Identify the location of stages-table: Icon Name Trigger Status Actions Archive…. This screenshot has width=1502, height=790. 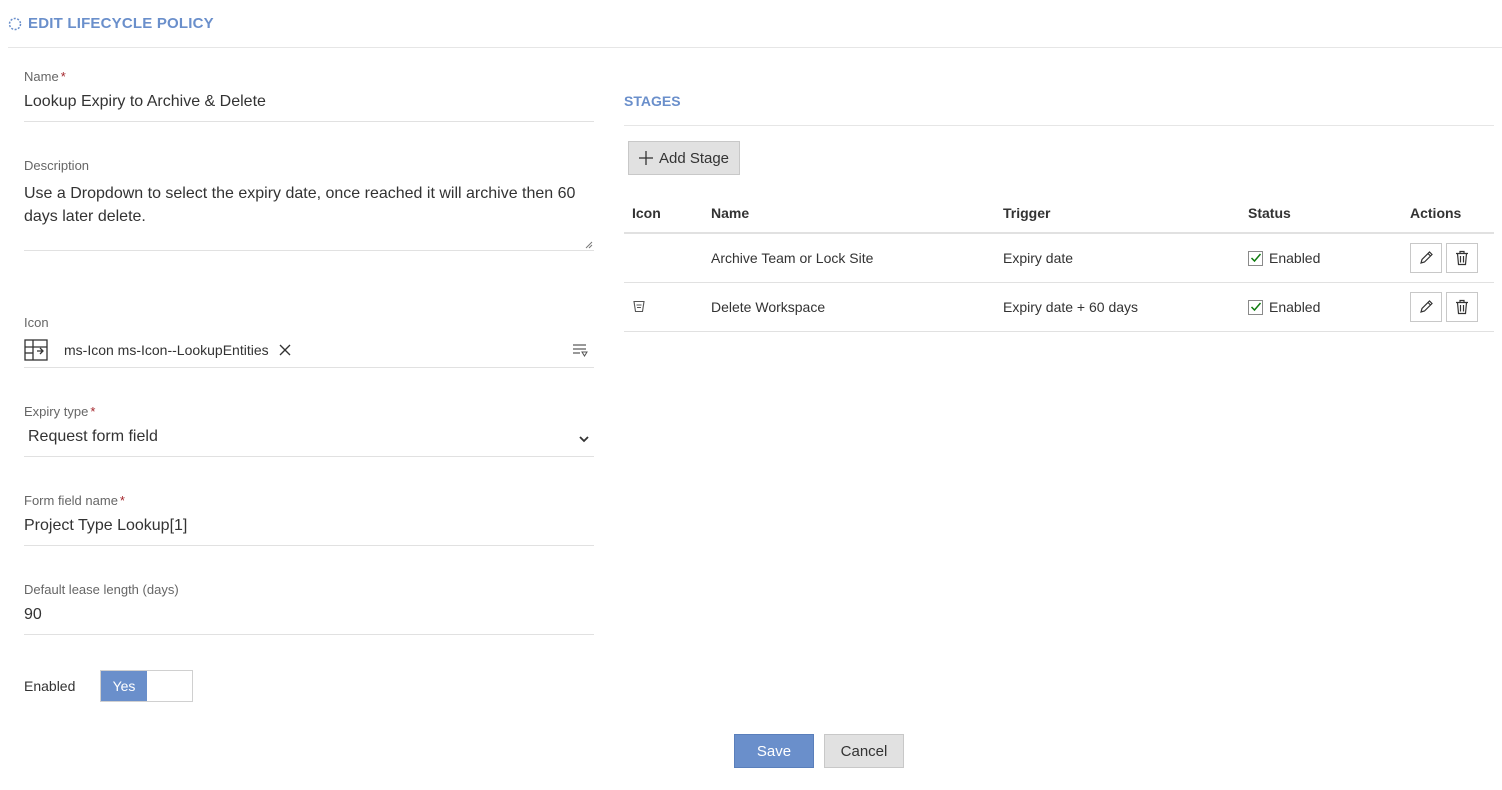
(1059, 263).